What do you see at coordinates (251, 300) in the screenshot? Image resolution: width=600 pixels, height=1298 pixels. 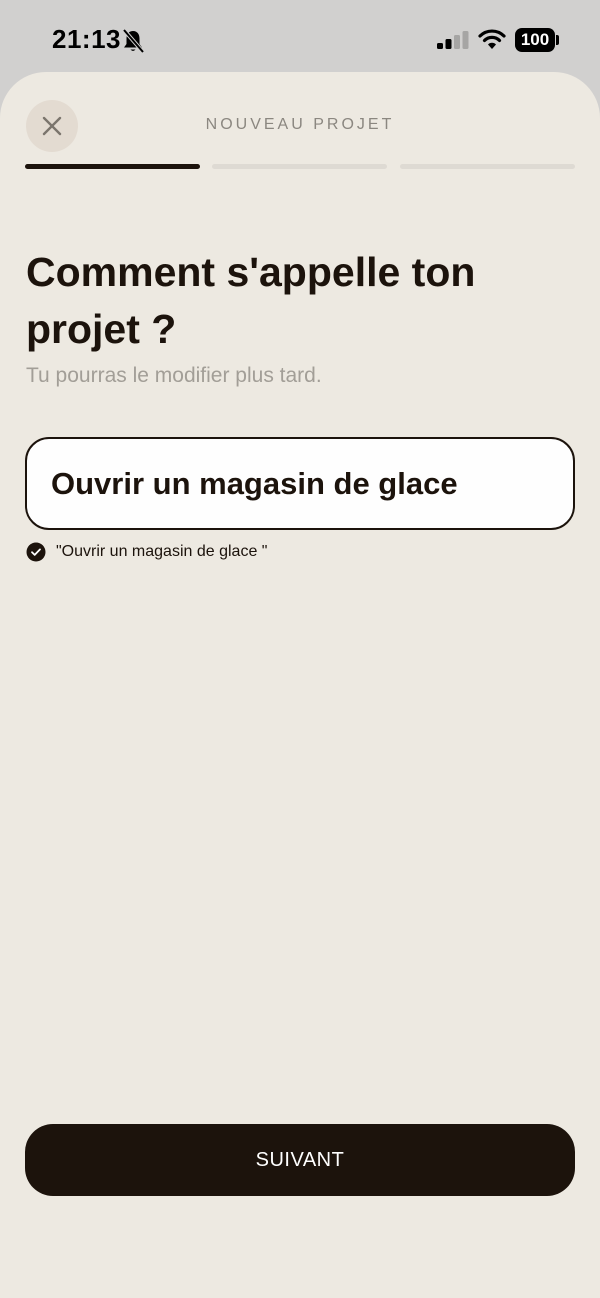 I see `headline: Comment s'appelle ton projet ?` at bounding box center [251, 300].